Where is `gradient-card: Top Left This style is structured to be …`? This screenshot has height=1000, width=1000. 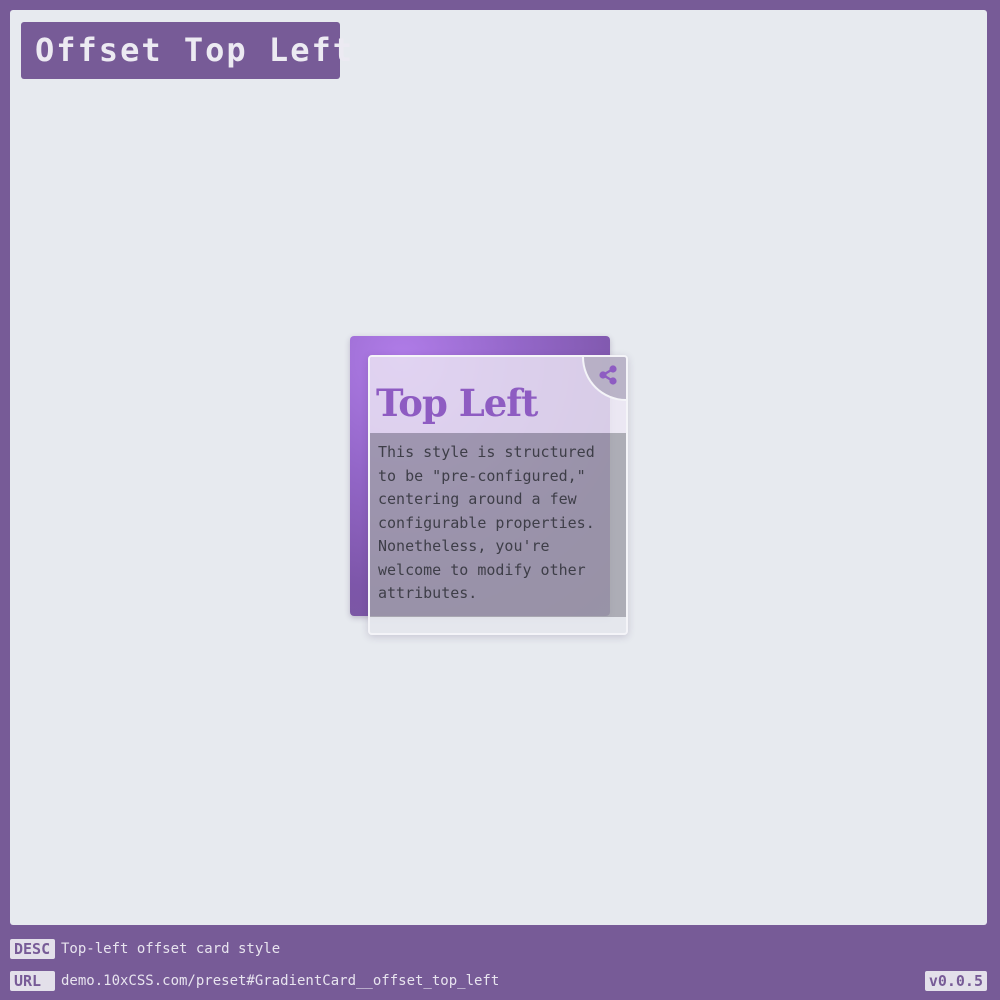
gradient-card: Top Left This style is structured to be … is located at coordinates (498, 495).